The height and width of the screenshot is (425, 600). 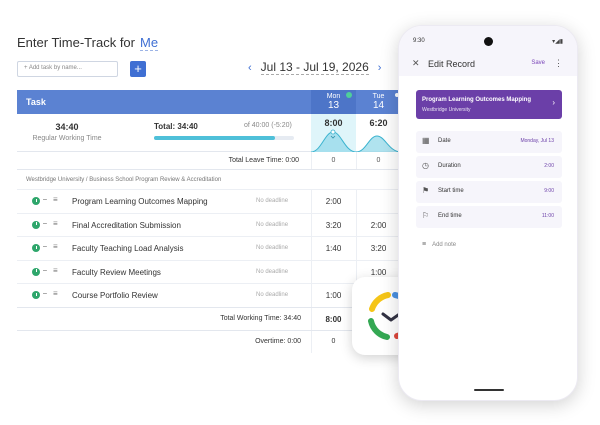 What do you see at coordinates (489, 217) in the screenshot?
I see `end-time-field: ⚐ End time 11:00` at bounding box center [489, 217].